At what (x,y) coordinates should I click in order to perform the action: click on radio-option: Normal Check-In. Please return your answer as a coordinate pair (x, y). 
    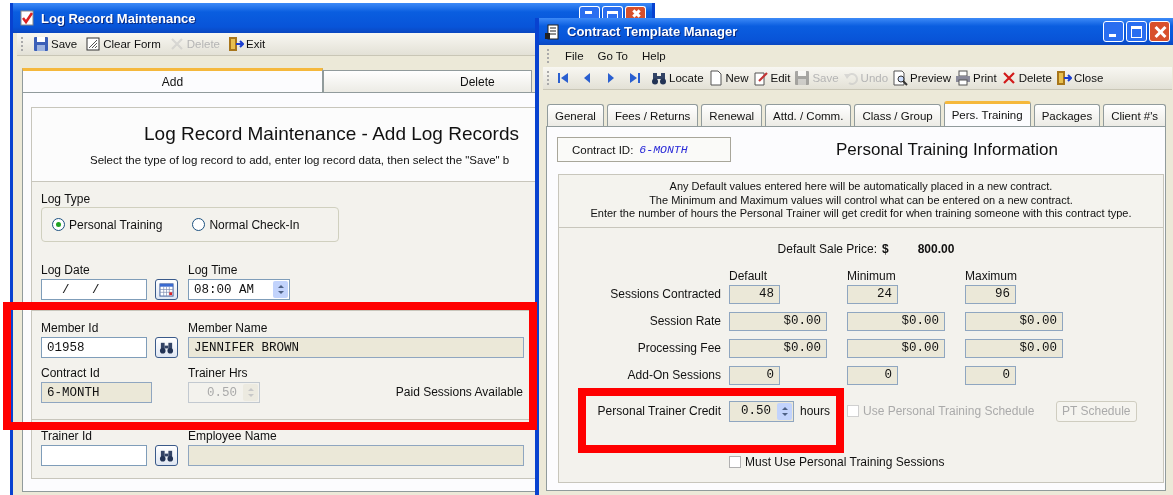
    Looking at the image, I should click on (246, 224).